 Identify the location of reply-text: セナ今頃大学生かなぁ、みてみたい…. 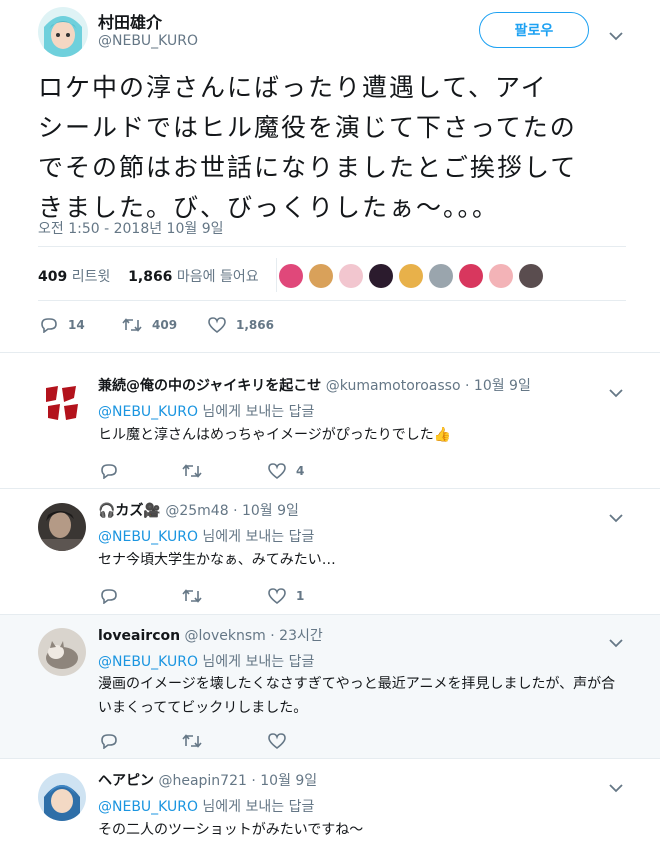
(217, 560).